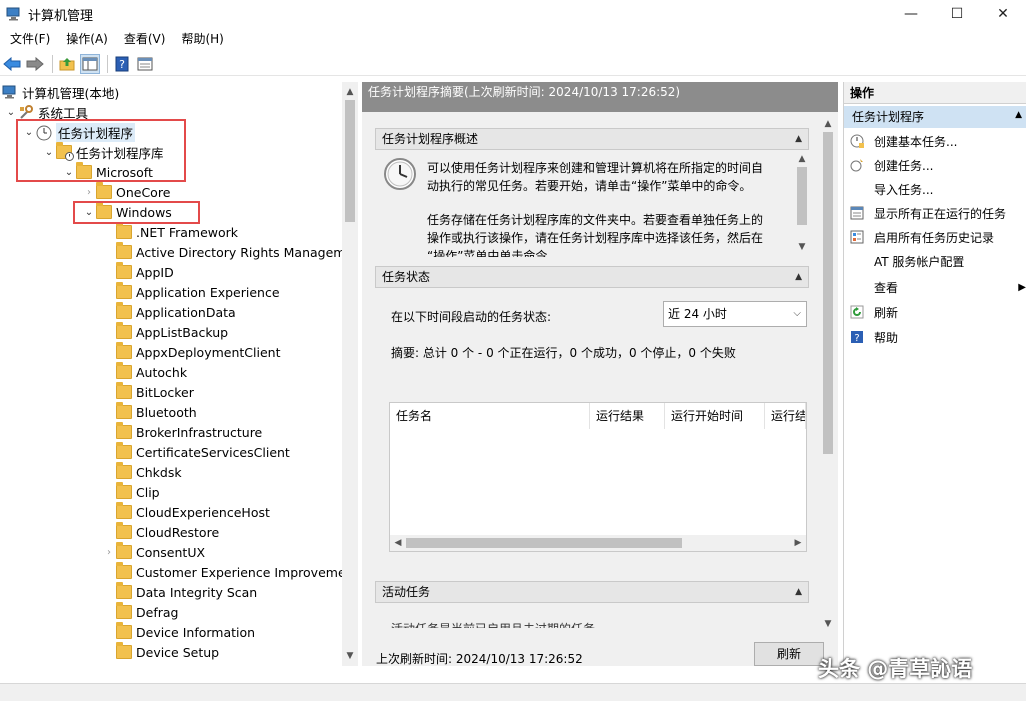 The height and width of the screenshot is (701, 1026). Describe the element at coordinates (202, 39) in the screenshot. I see `menu-help: 帮助(H)` at that location.